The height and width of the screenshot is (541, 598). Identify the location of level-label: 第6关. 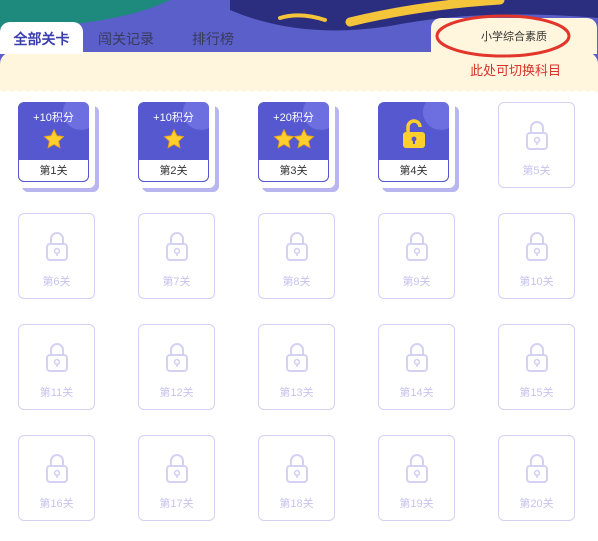
(56, 282).